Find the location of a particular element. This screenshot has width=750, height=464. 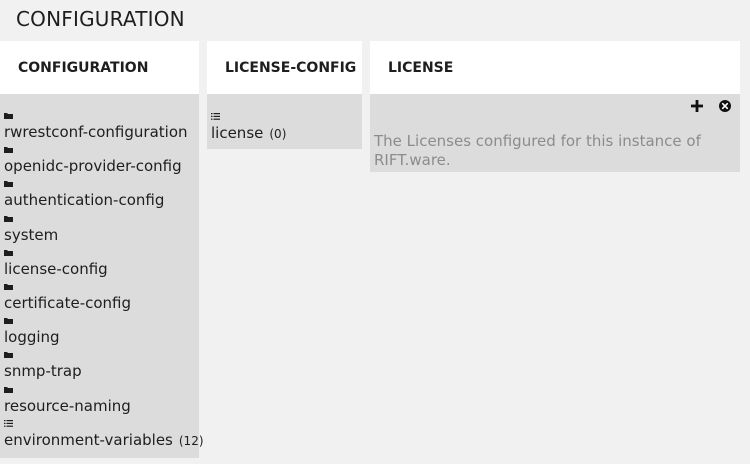

item-label: license-config is located at coordinates (56, 268).